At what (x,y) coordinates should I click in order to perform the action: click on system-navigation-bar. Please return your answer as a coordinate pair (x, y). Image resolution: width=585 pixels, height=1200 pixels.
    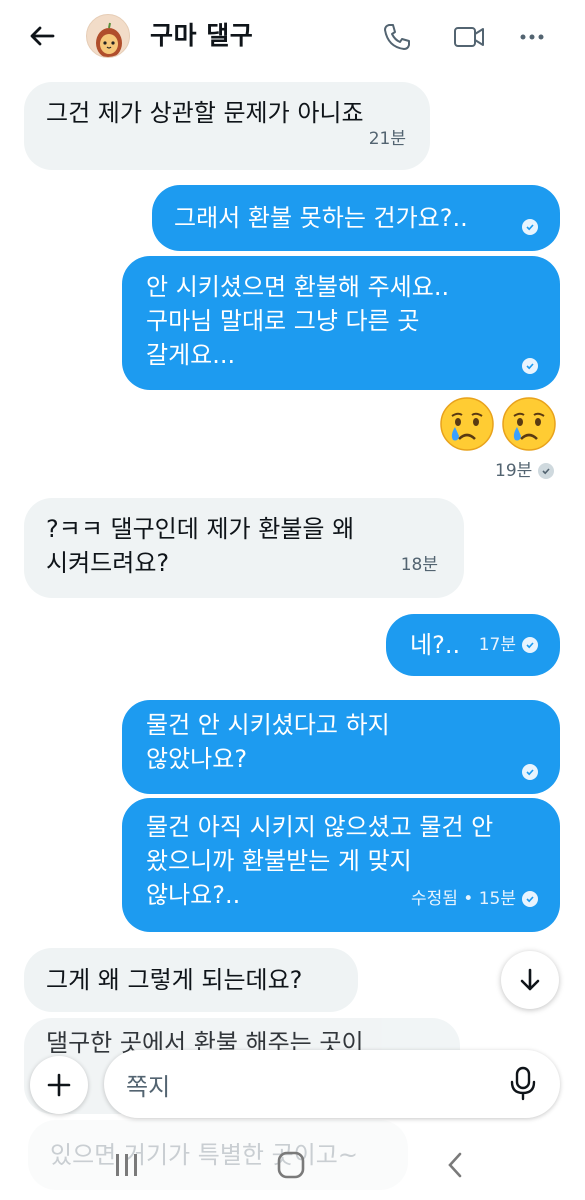
    Looking at the image, I should click on (289, 1165).